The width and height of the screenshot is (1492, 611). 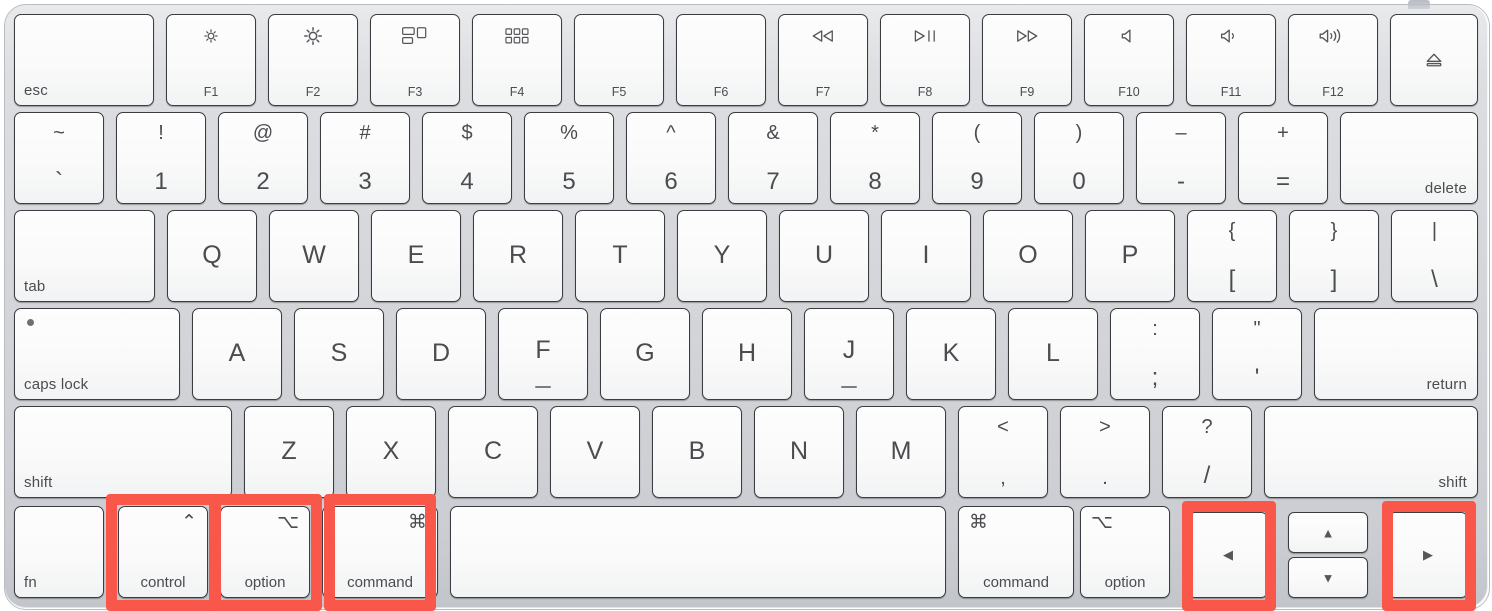 What do you see at coordinates (569, 158) in the screenshot?
I see `key-5: % 5` at bounding box center [569, 158].